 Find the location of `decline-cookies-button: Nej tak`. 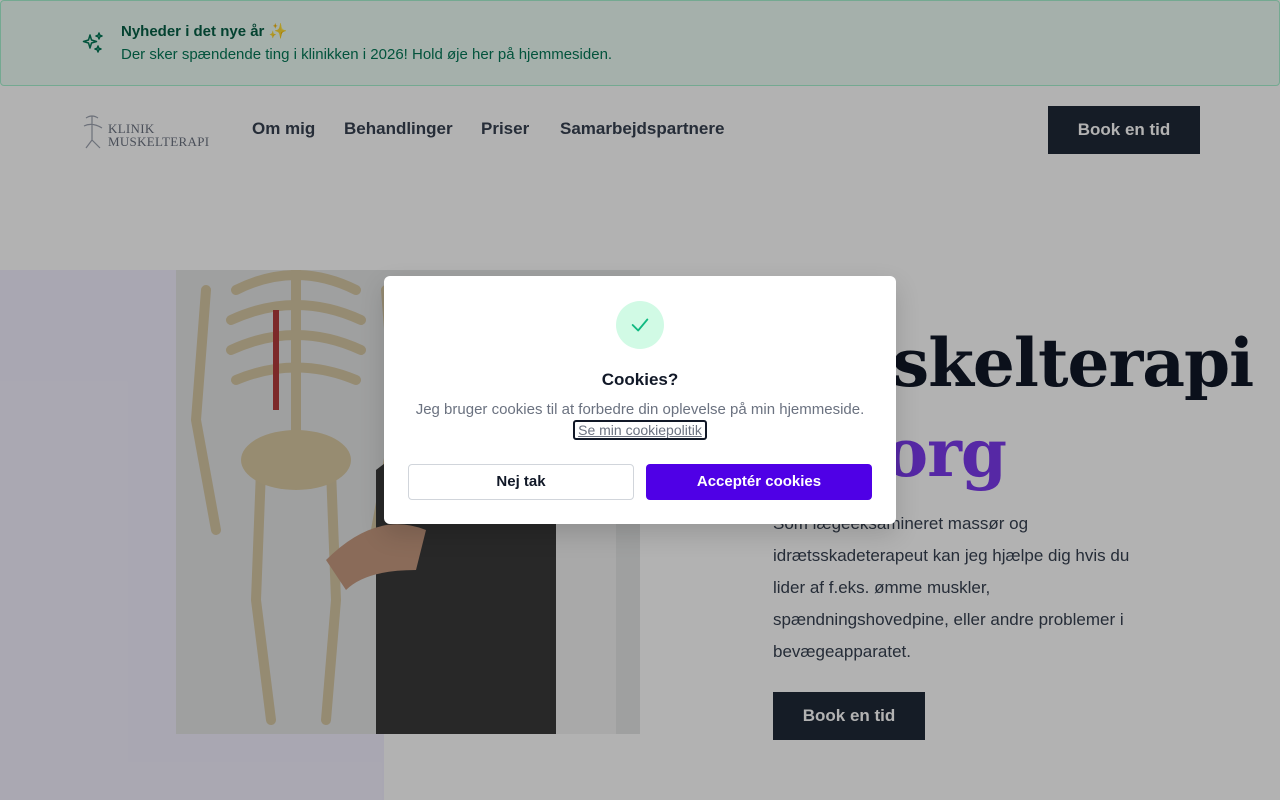

decline-cookies-button: Nej tak is located at coordinates (521, 482).